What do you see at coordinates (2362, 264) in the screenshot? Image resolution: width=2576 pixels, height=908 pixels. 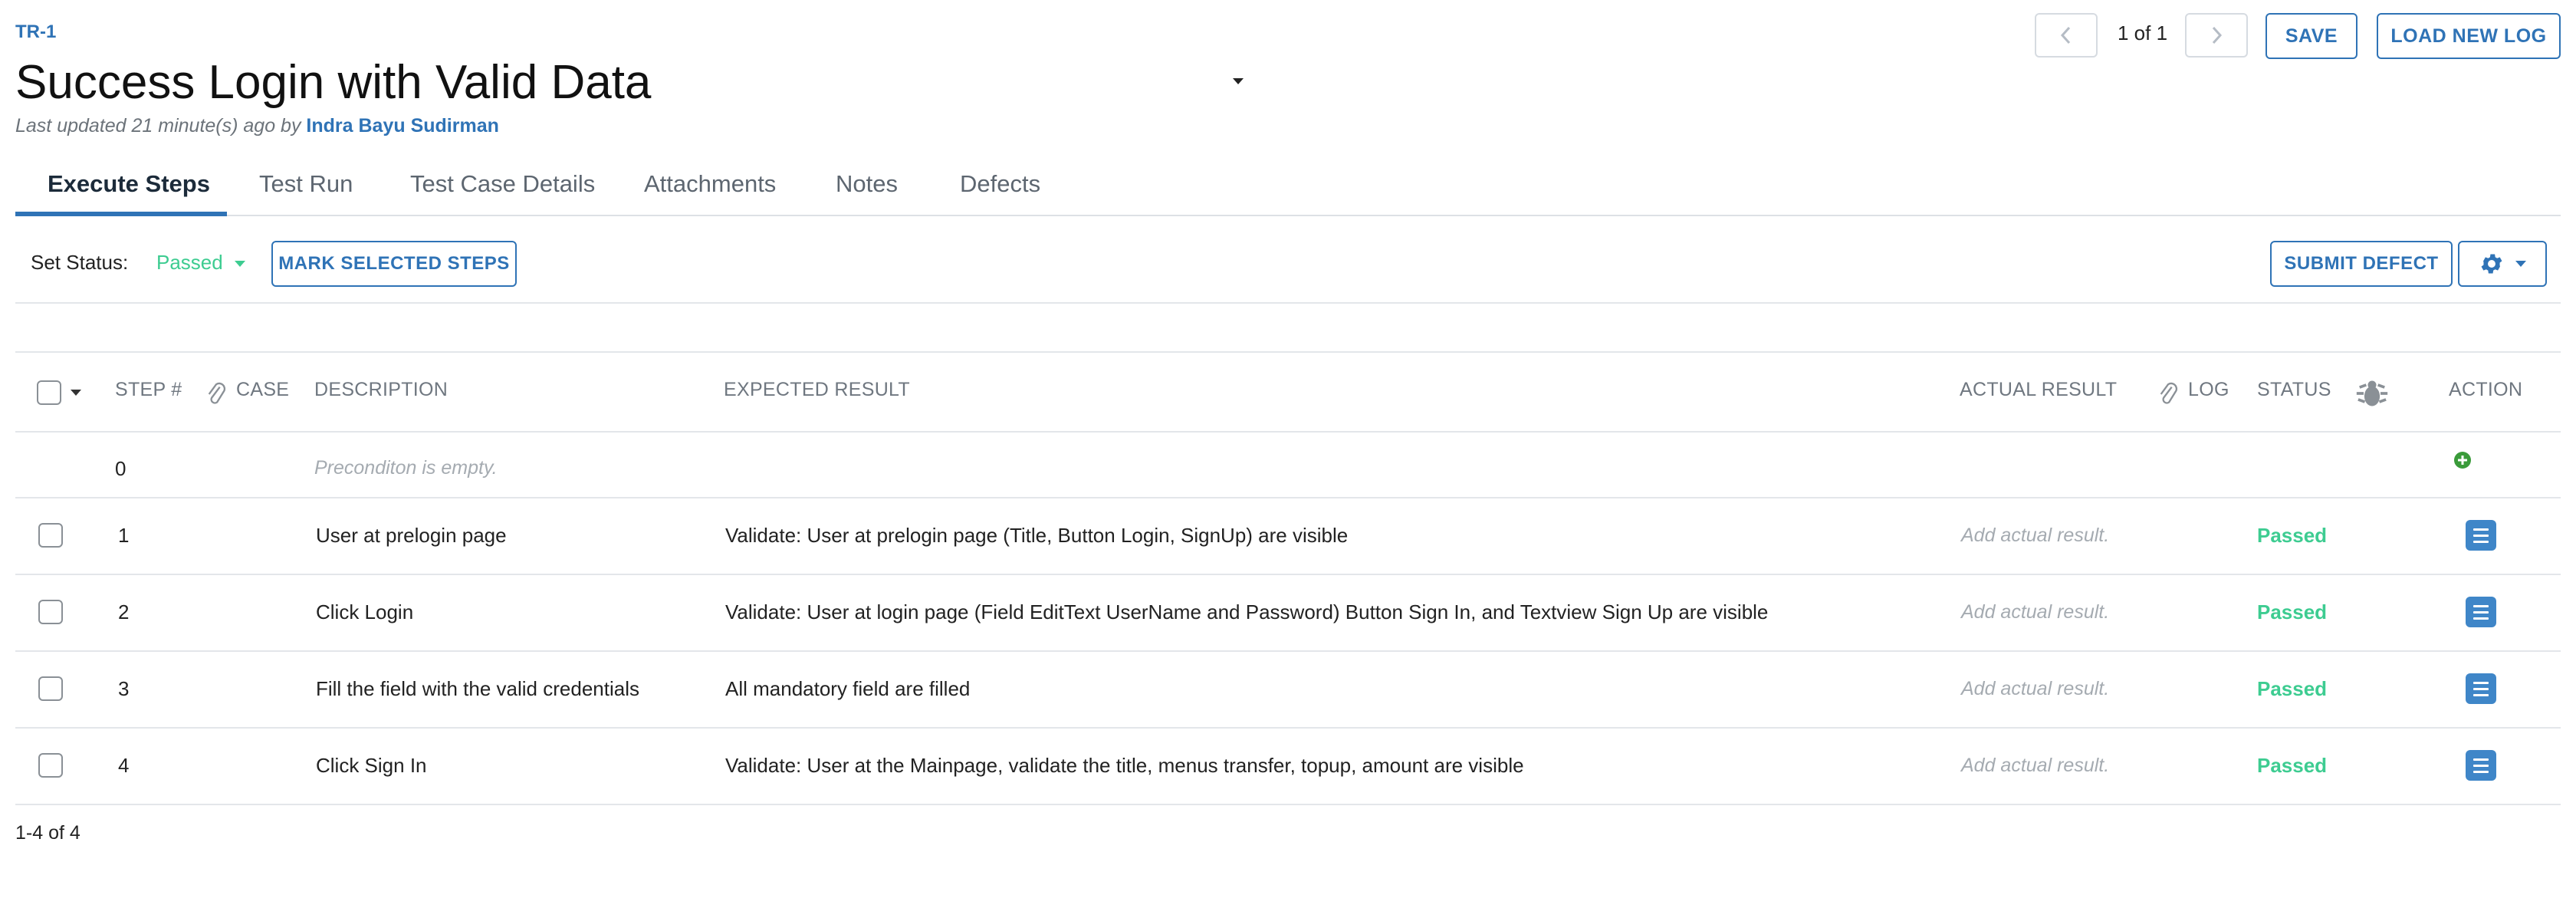 I see `submit-defect-button: SUBMIT DEFECT` at bounding box center [2362, 264].